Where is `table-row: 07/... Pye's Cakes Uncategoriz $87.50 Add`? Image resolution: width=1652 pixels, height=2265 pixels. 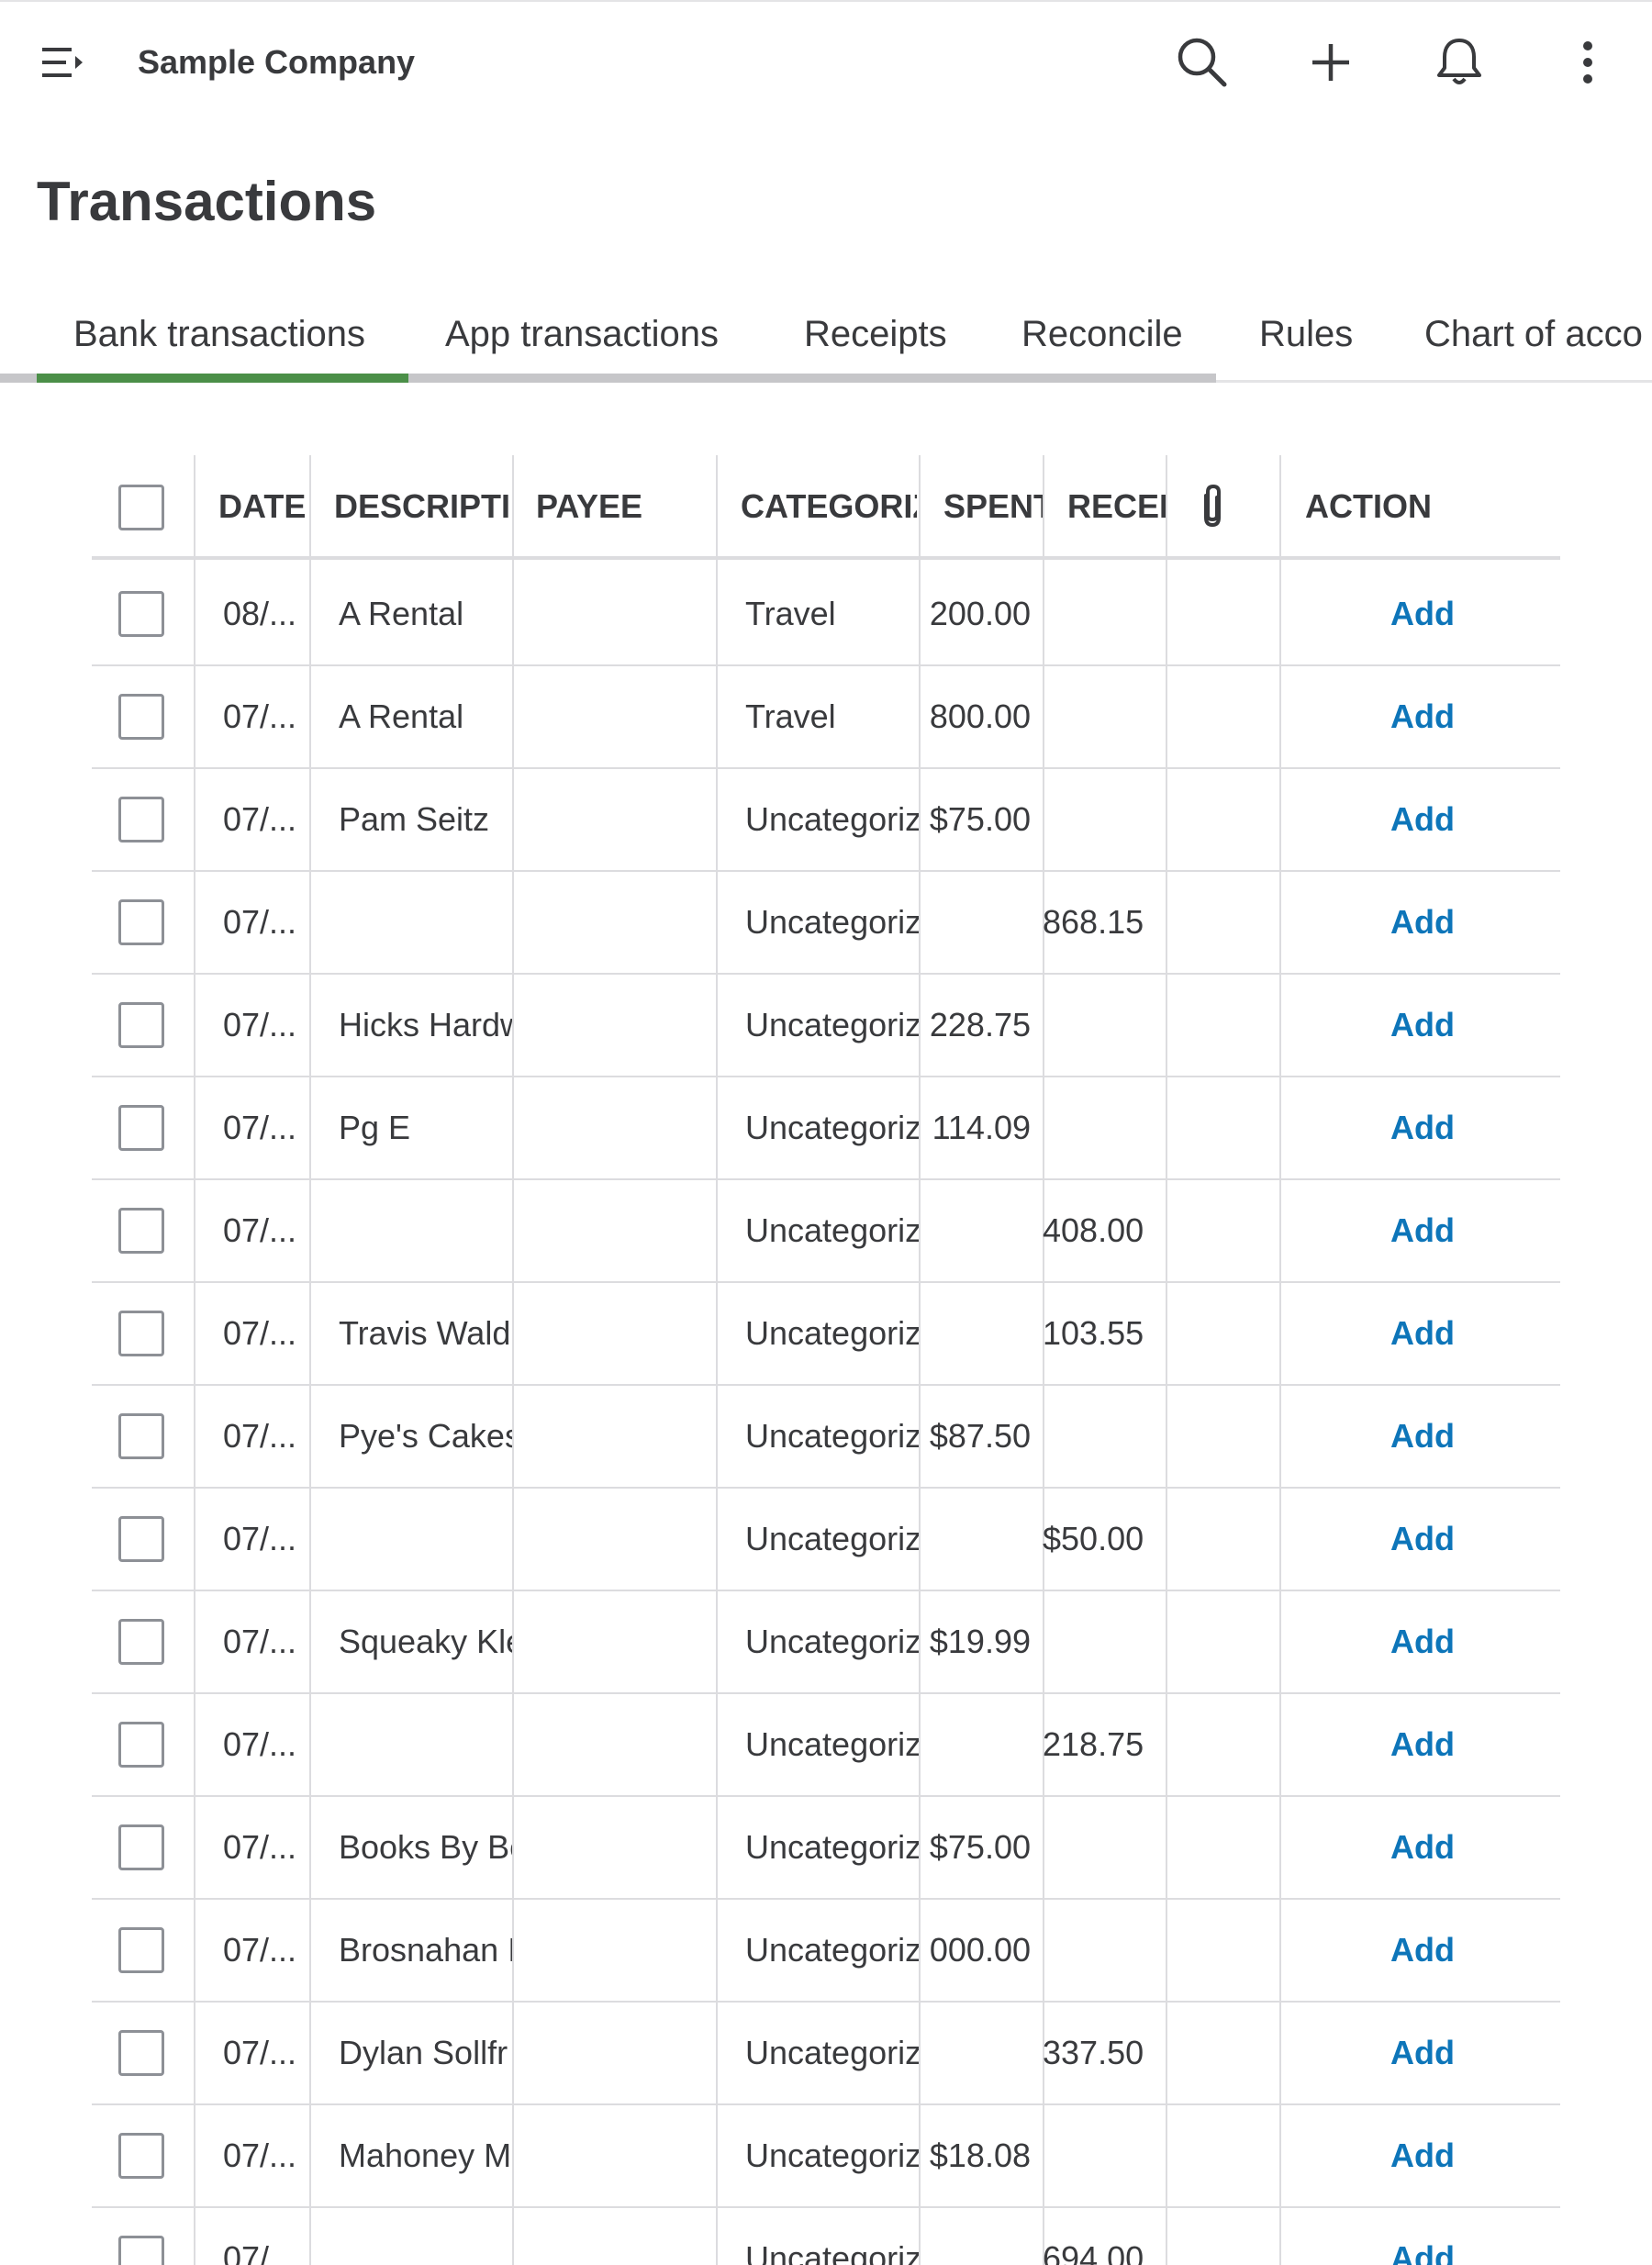
table-row: 07/... Pye's Cakes Uncategoriz $87.50 Add is located at coordinates (826, 1438).